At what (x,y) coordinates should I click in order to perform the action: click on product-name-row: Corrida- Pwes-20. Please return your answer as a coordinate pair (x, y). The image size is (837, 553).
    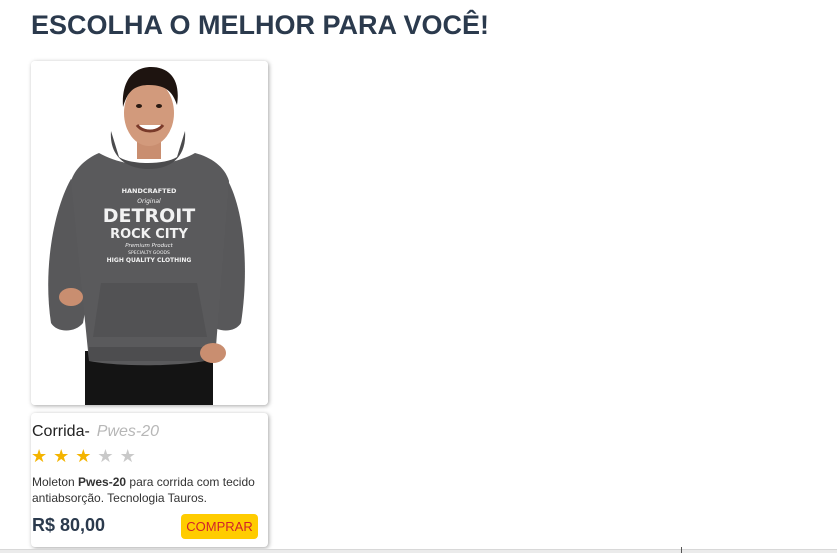
    Looking at the image, I should click on (95, 432).